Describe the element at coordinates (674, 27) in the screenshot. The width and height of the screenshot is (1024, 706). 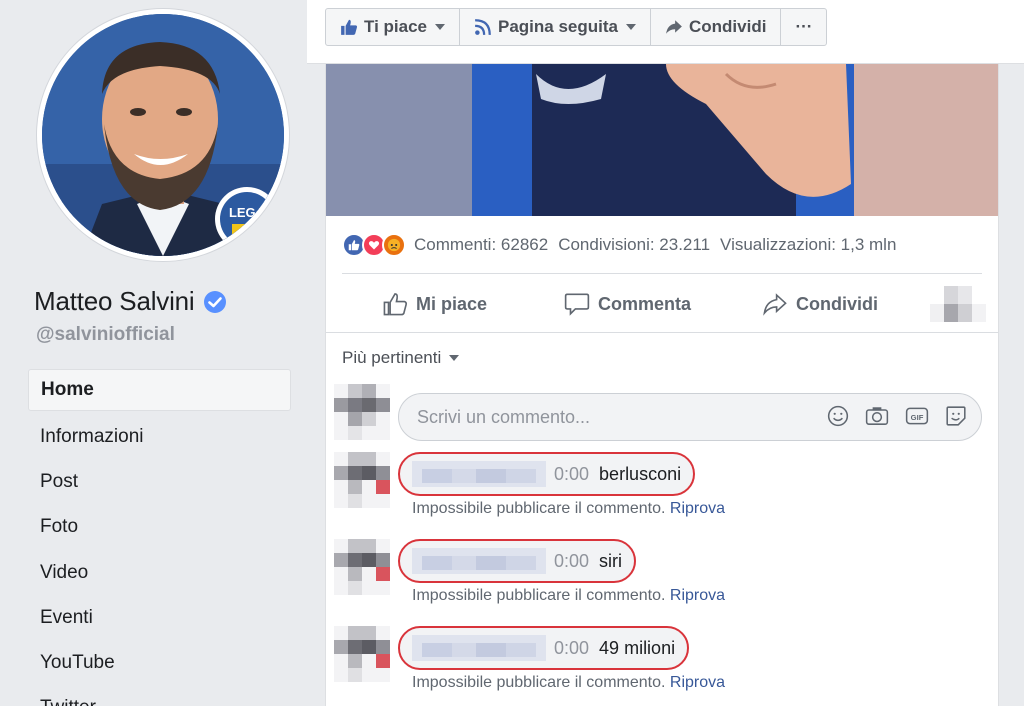
I see `share-arrow-icon` at that location.